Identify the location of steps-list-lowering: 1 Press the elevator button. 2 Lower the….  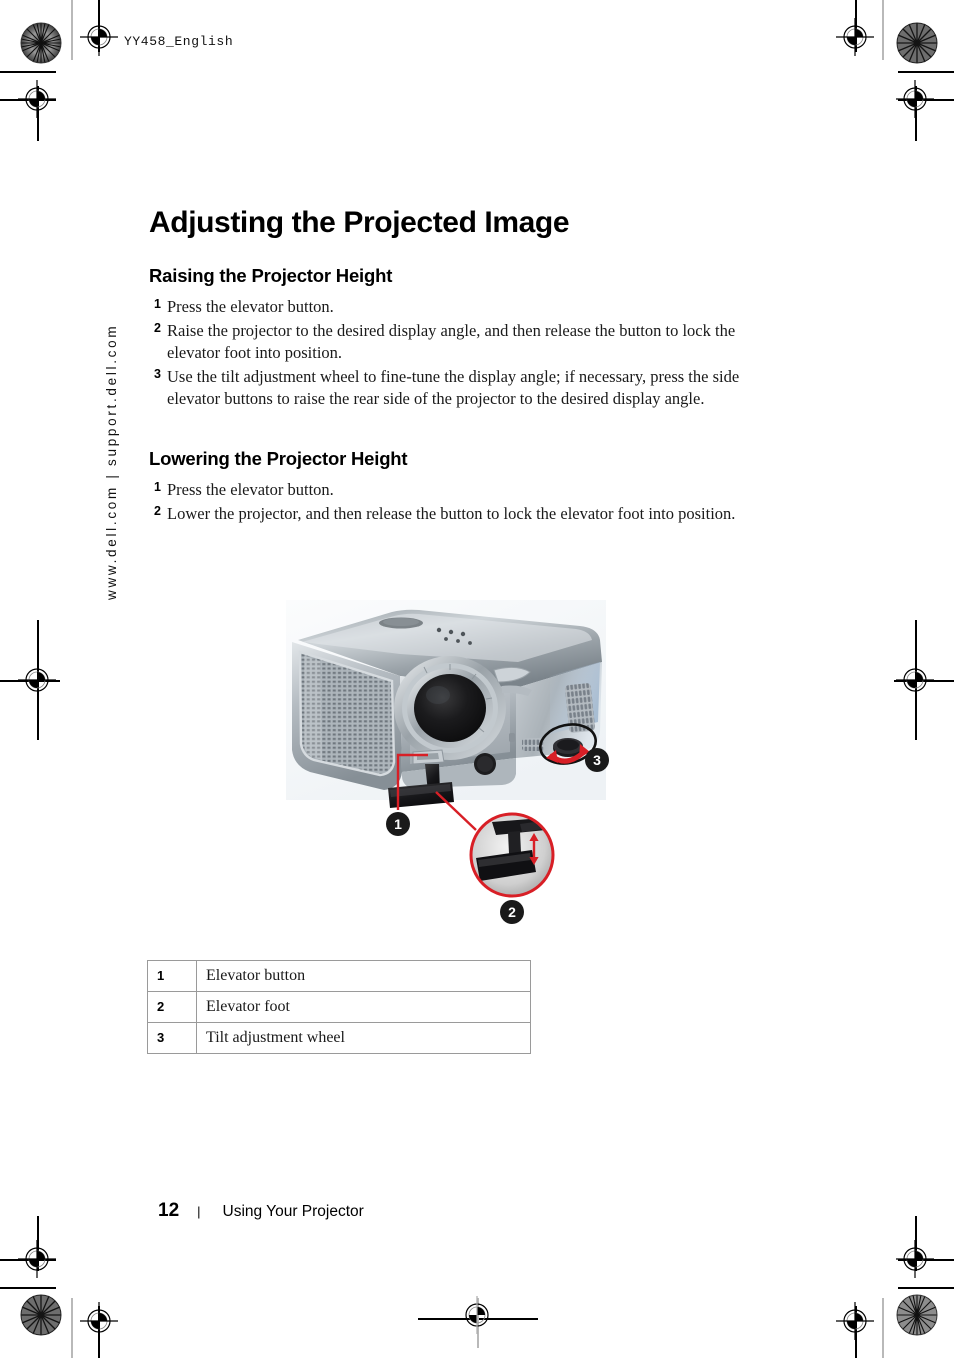
(469, 502).